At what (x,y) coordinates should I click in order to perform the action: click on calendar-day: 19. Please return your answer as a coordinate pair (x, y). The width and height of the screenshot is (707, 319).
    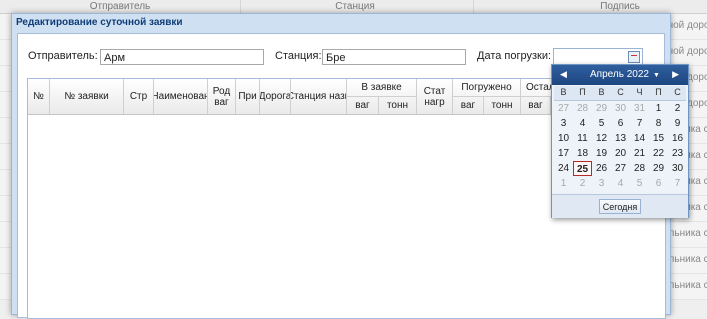
    Looking at the image, I should click on (601, 153).